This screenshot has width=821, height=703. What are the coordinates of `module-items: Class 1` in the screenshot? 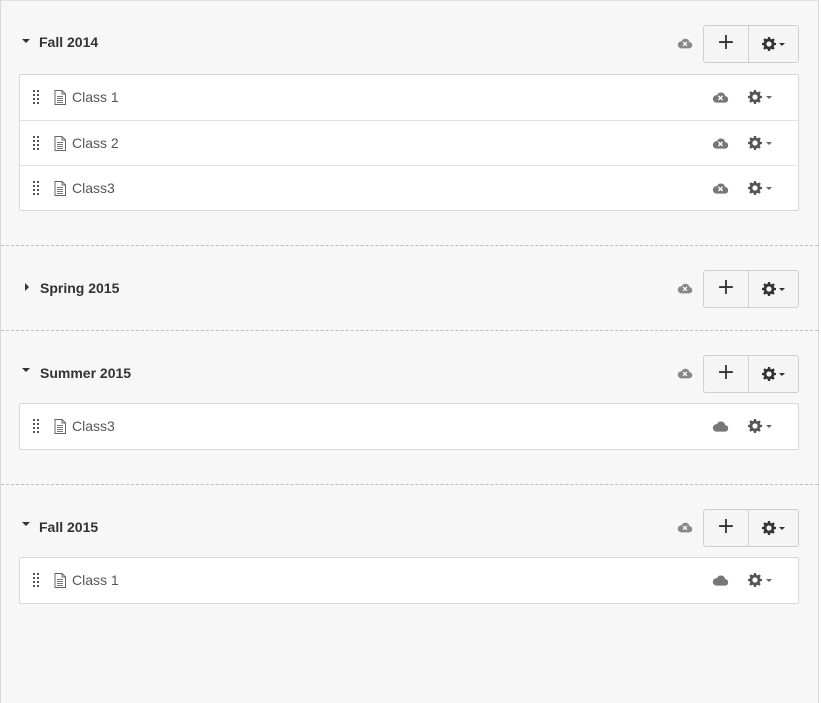 It's located at (409, 580).